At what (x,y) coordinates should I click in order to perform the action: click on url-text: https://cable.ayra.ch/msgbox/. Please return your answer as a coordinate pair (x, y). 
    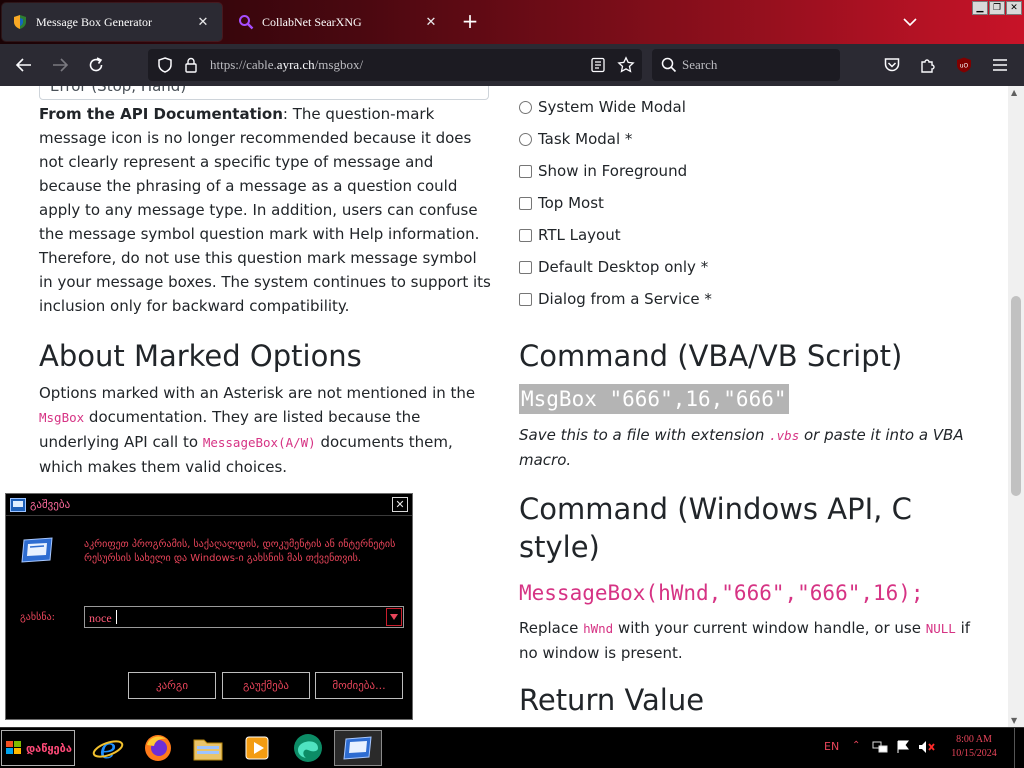
    Looking at the image, I should click on (286, 65).